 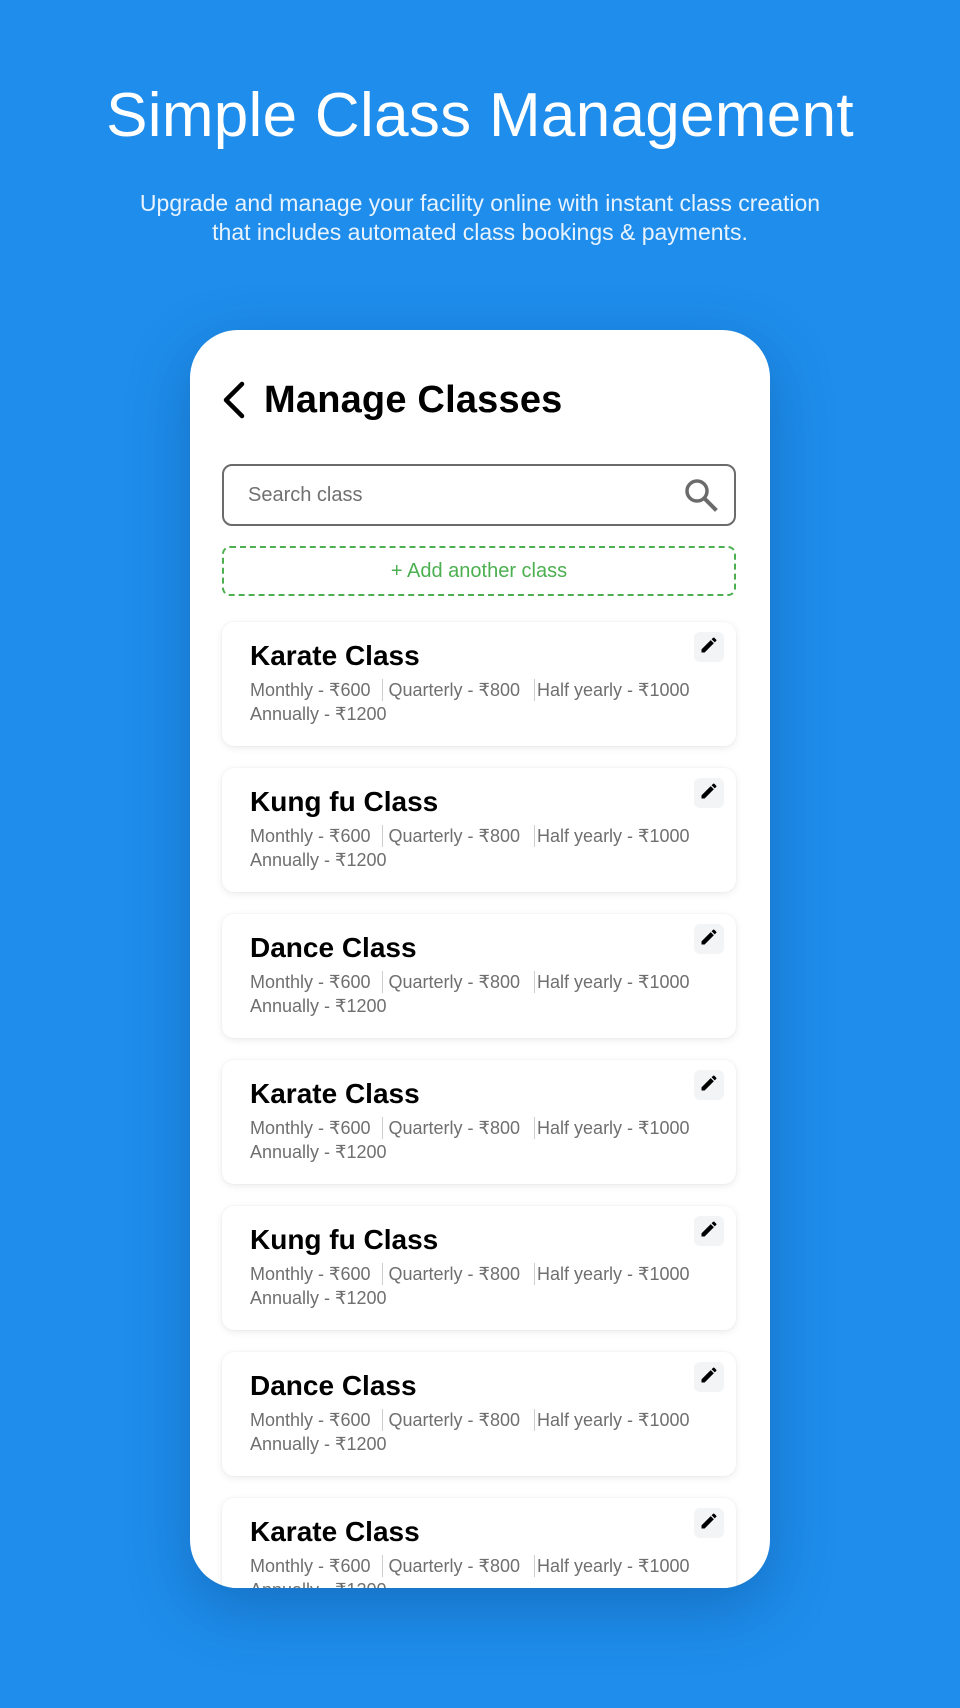 I want to click on search-icon, so click(x=701, y=495).